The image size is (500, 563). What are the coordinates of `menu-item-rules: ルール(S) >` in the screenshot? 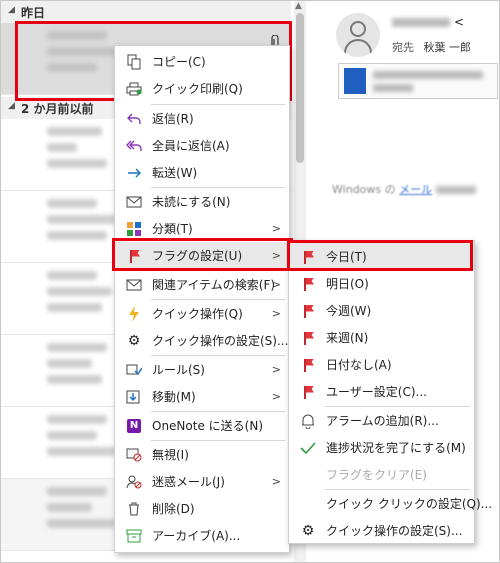 It's located at (202, 369).